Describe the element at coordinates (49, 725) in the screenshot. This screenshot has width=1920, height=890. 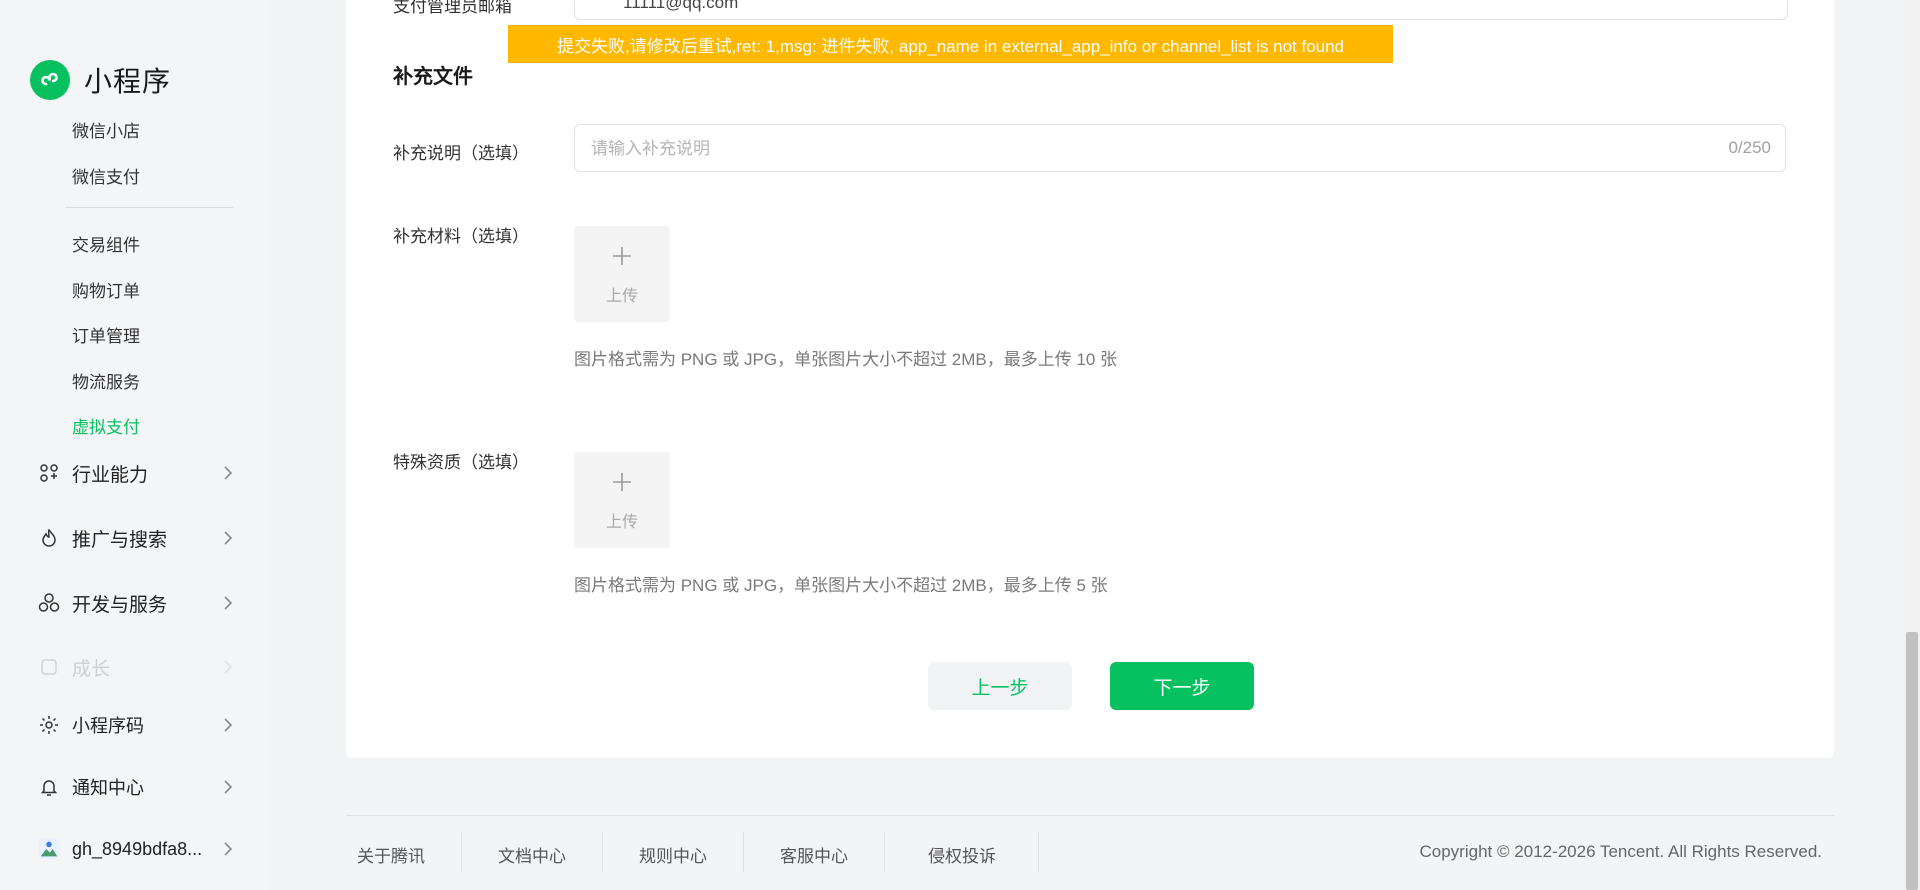
I see `qrcode-icon` at that location.